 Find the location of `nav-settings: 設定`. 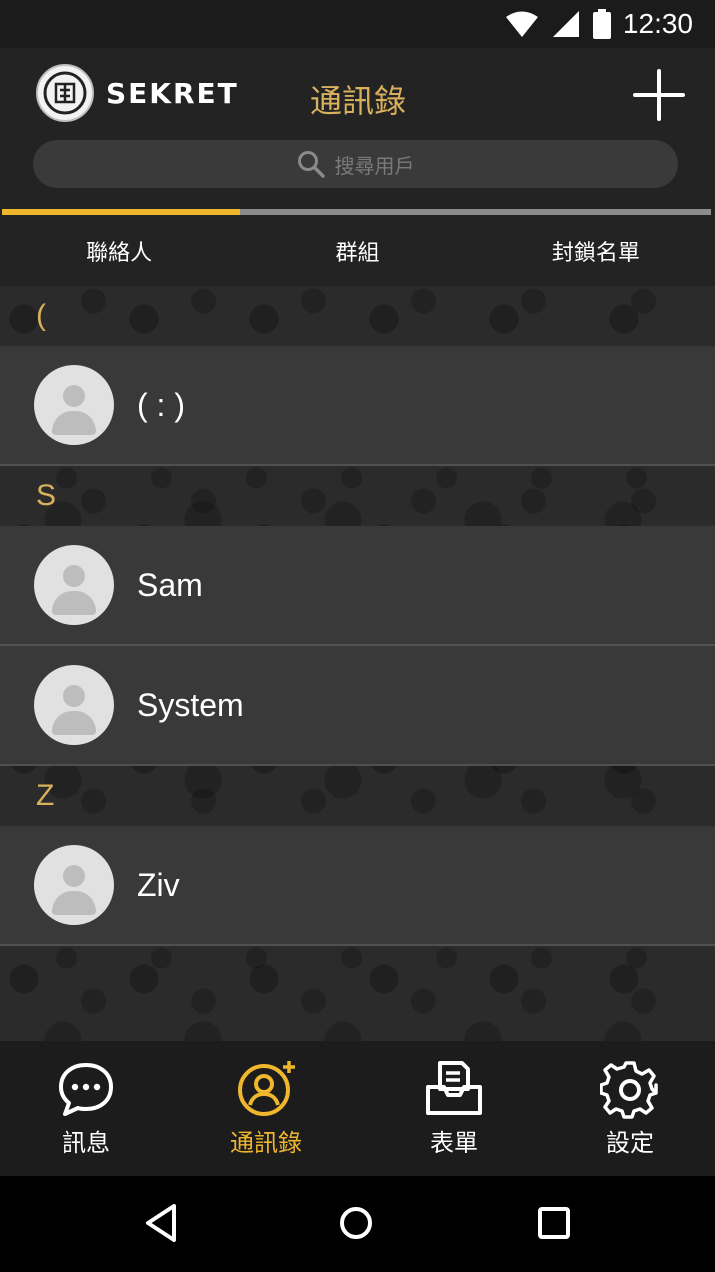

nav-settings: 設定 is located at coordinates (630, 1108).